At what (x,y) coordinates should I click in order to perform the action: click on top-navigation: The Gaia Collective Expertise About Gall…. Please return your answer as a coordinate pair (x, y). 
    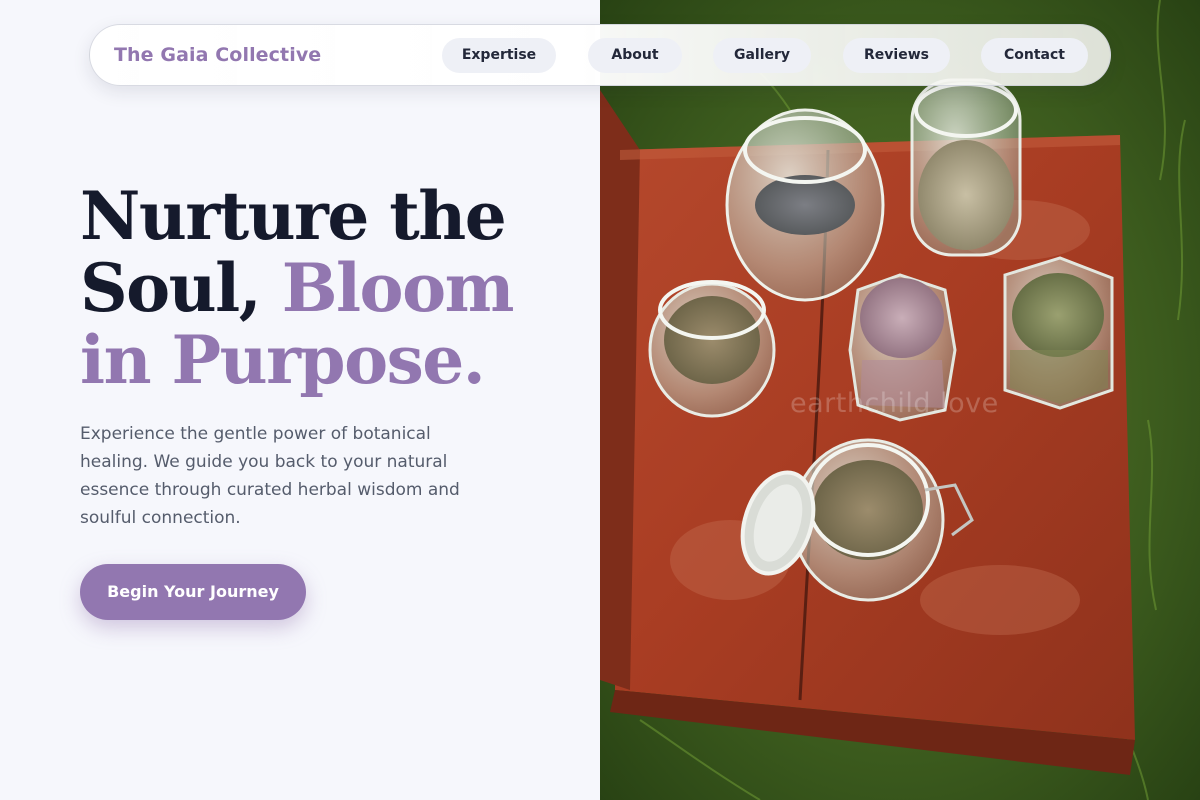
    Looking at the image, I should click on (600, 55).